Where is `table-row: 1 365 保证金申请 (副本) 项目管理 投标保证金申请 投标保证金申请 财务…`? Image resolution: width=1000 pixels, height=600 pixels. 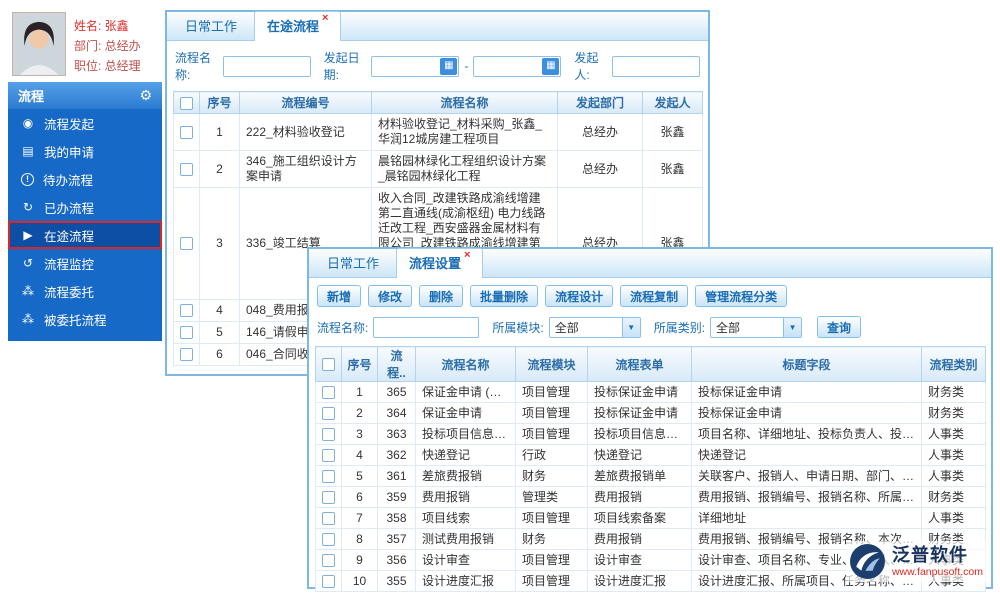 table-row: 1 365 保证金申请 (副本) 项目管理 投标保证金申请 投标保证金申请 财务… is located at coordinates (650, 392).